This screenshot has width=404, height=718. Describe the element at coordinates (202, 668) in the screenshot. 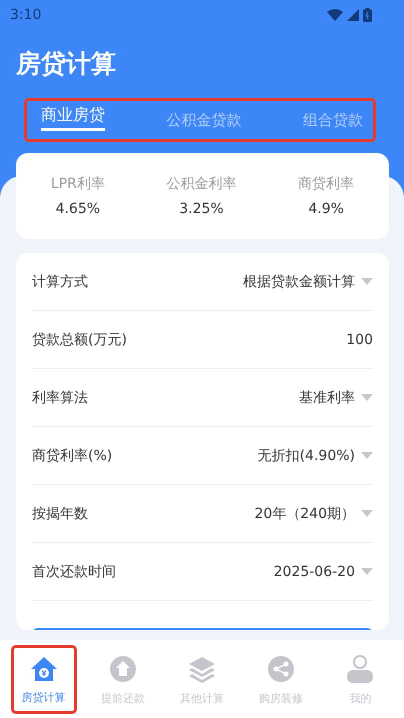

I see `layers-icon` at that location.